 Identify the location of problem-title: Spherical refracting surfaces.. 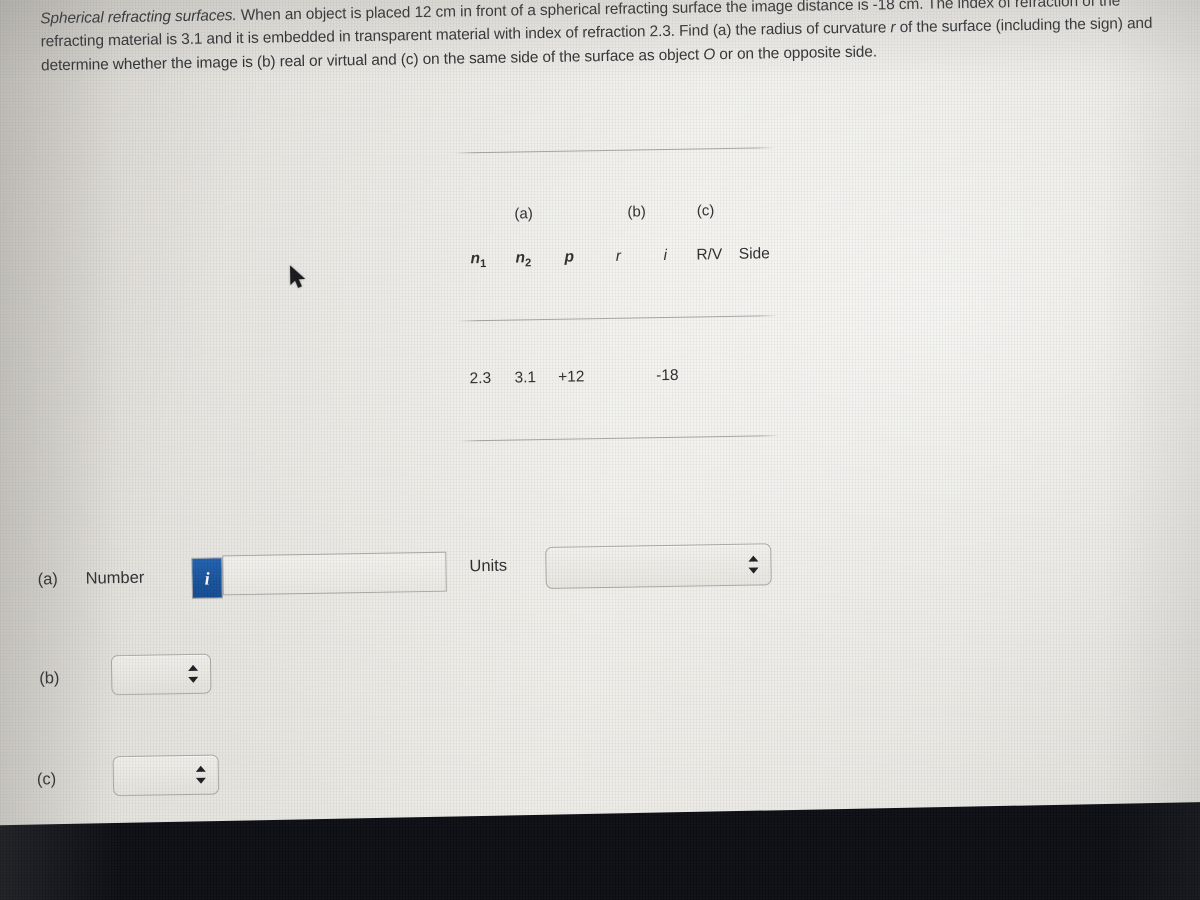
(138, 17).